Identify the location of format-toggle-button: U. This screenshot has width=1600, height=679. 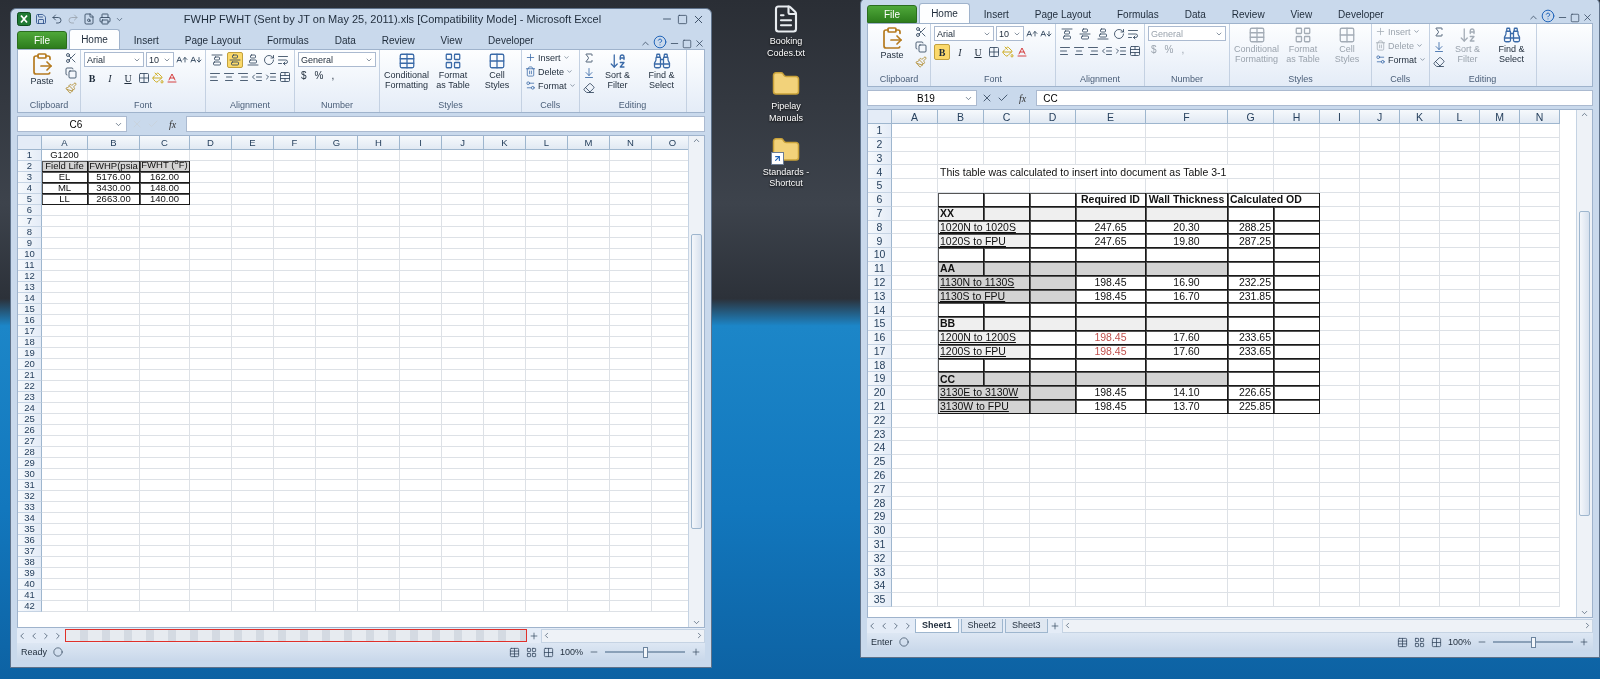
(978, 52).